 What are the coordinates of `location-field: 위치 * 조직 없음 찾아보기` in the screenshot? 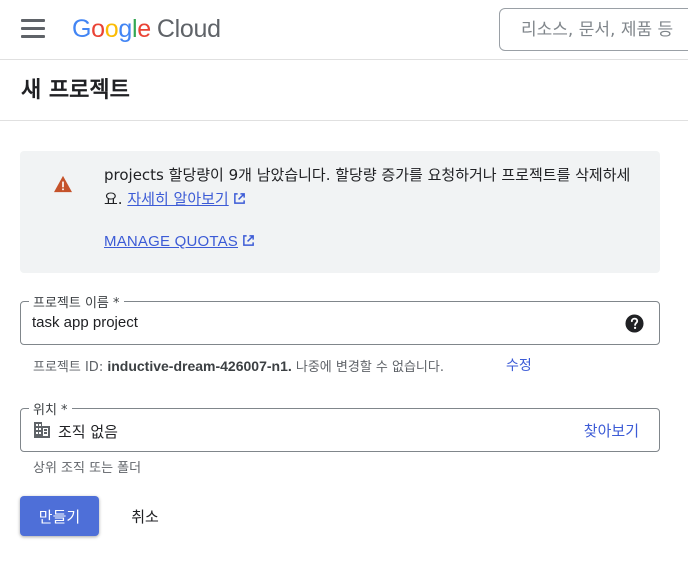 It's located at (340, 425).